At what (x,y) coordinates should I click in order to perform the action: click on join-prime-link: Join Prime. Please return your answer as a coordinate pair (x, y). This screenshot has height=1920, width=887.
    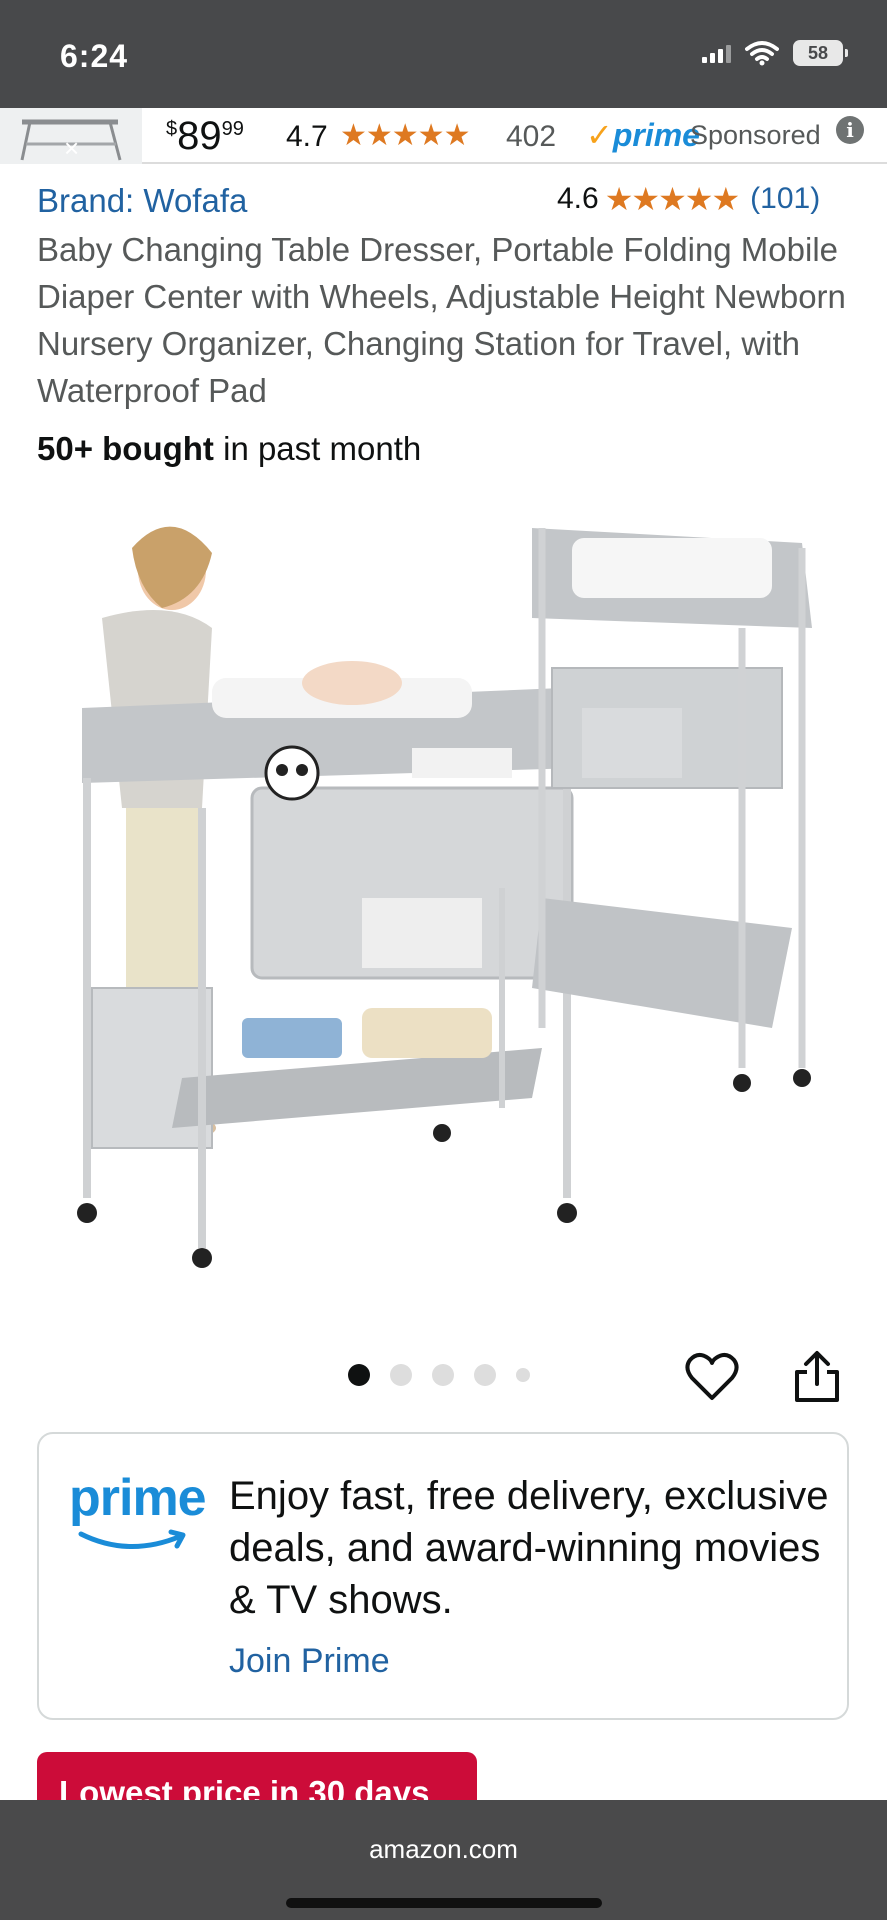
    Looking at the image, I should click on (309, 1661).